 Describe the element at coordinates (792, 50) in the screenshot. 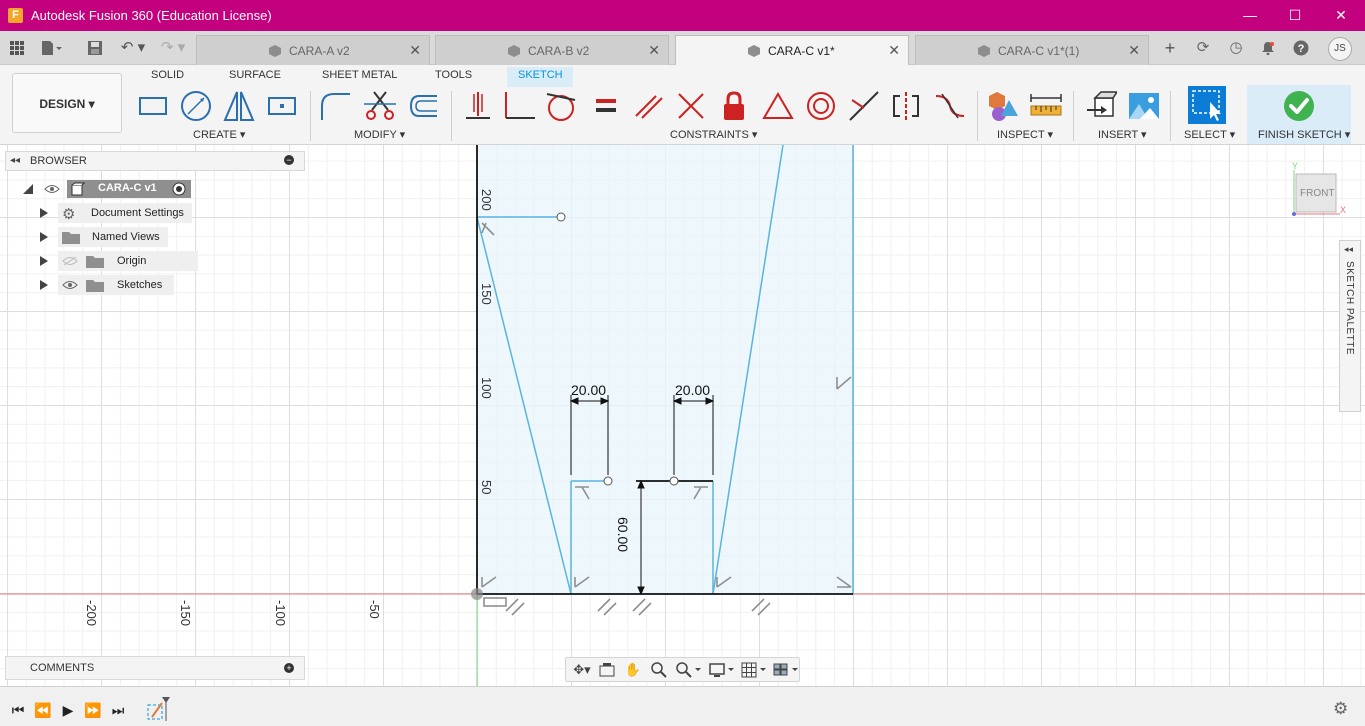

I see `tab-cara-c-active: CARA-C v1* ✕` at that location.